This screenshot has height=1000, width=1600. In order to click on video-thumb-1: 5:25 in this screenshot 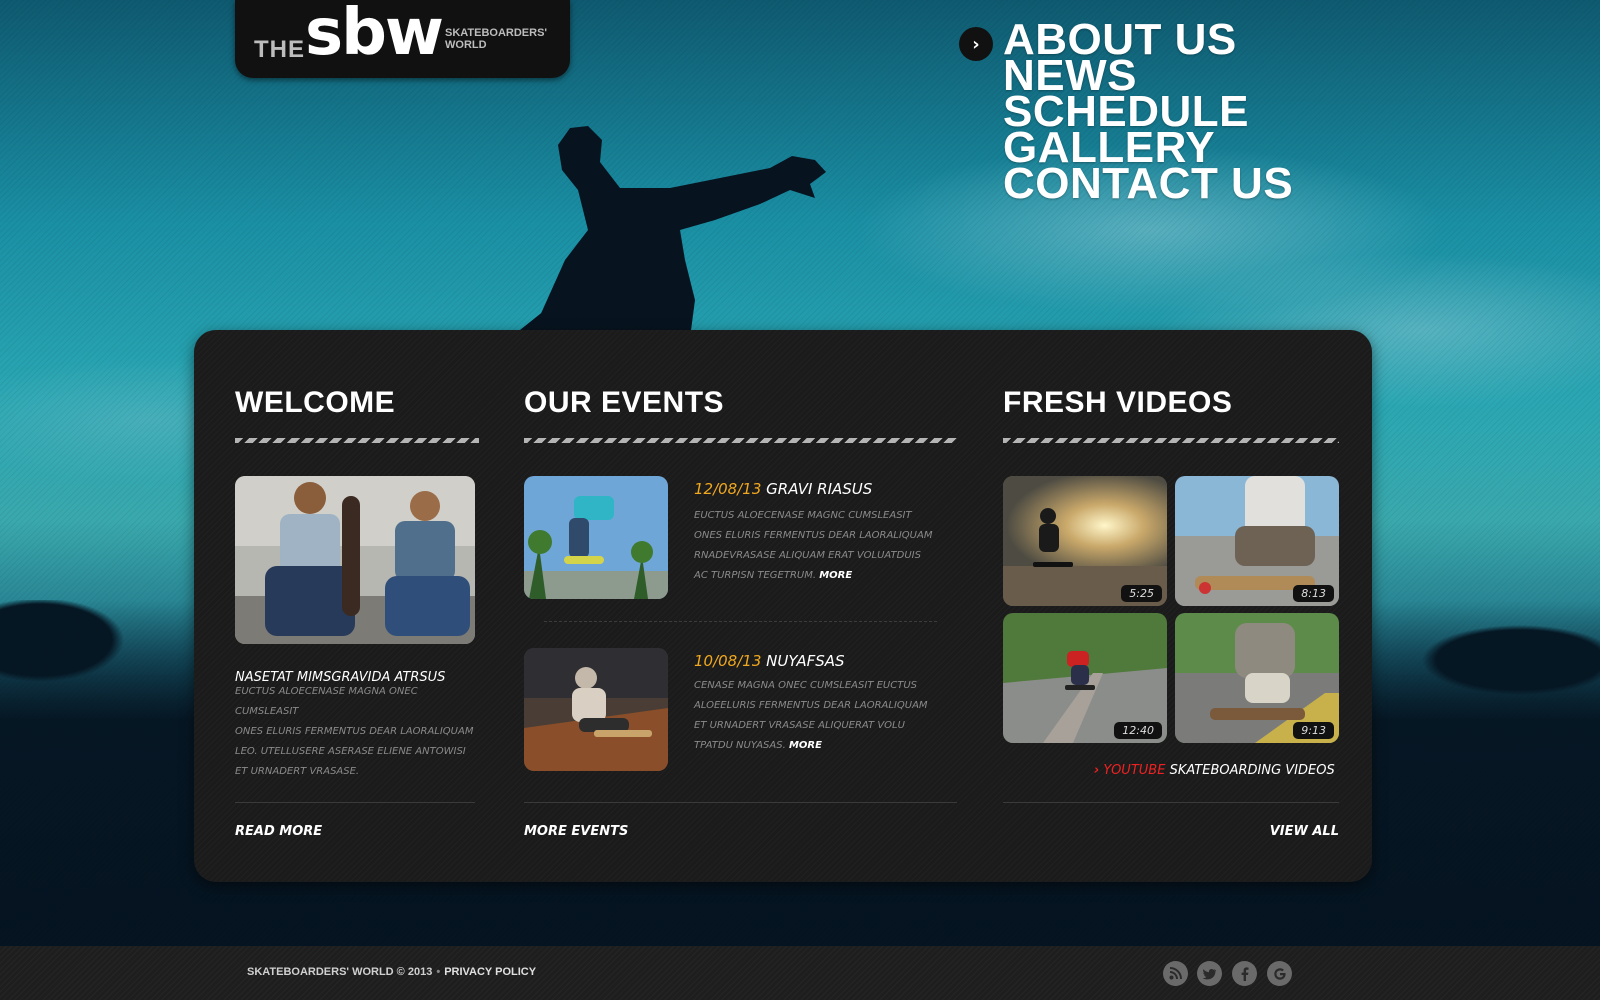, I will do `click(1085, 541)`.